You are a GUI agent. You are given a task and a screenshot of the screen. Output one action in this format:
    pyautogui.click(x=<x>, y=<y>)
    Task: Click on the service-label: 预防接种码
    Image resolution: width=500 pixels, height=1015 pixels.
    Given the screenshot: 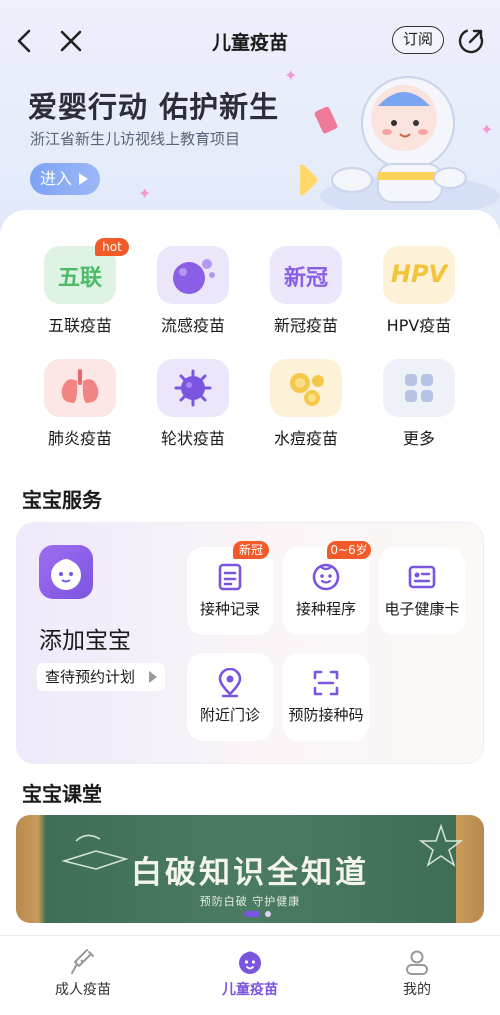 What is the action you would take?
    pyautogui.click(x=326, y=715)
    